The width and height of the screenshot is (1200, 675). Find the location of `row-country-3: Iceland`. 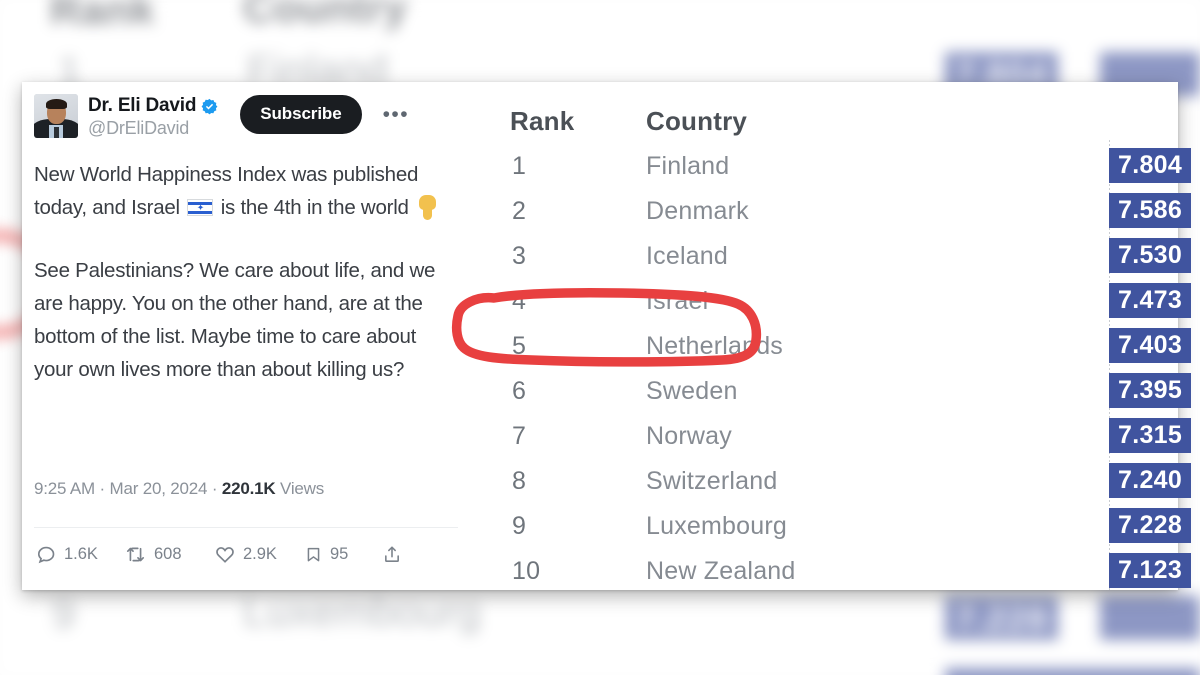

row-country-3: Iceland is located at coordinates (687, 256).